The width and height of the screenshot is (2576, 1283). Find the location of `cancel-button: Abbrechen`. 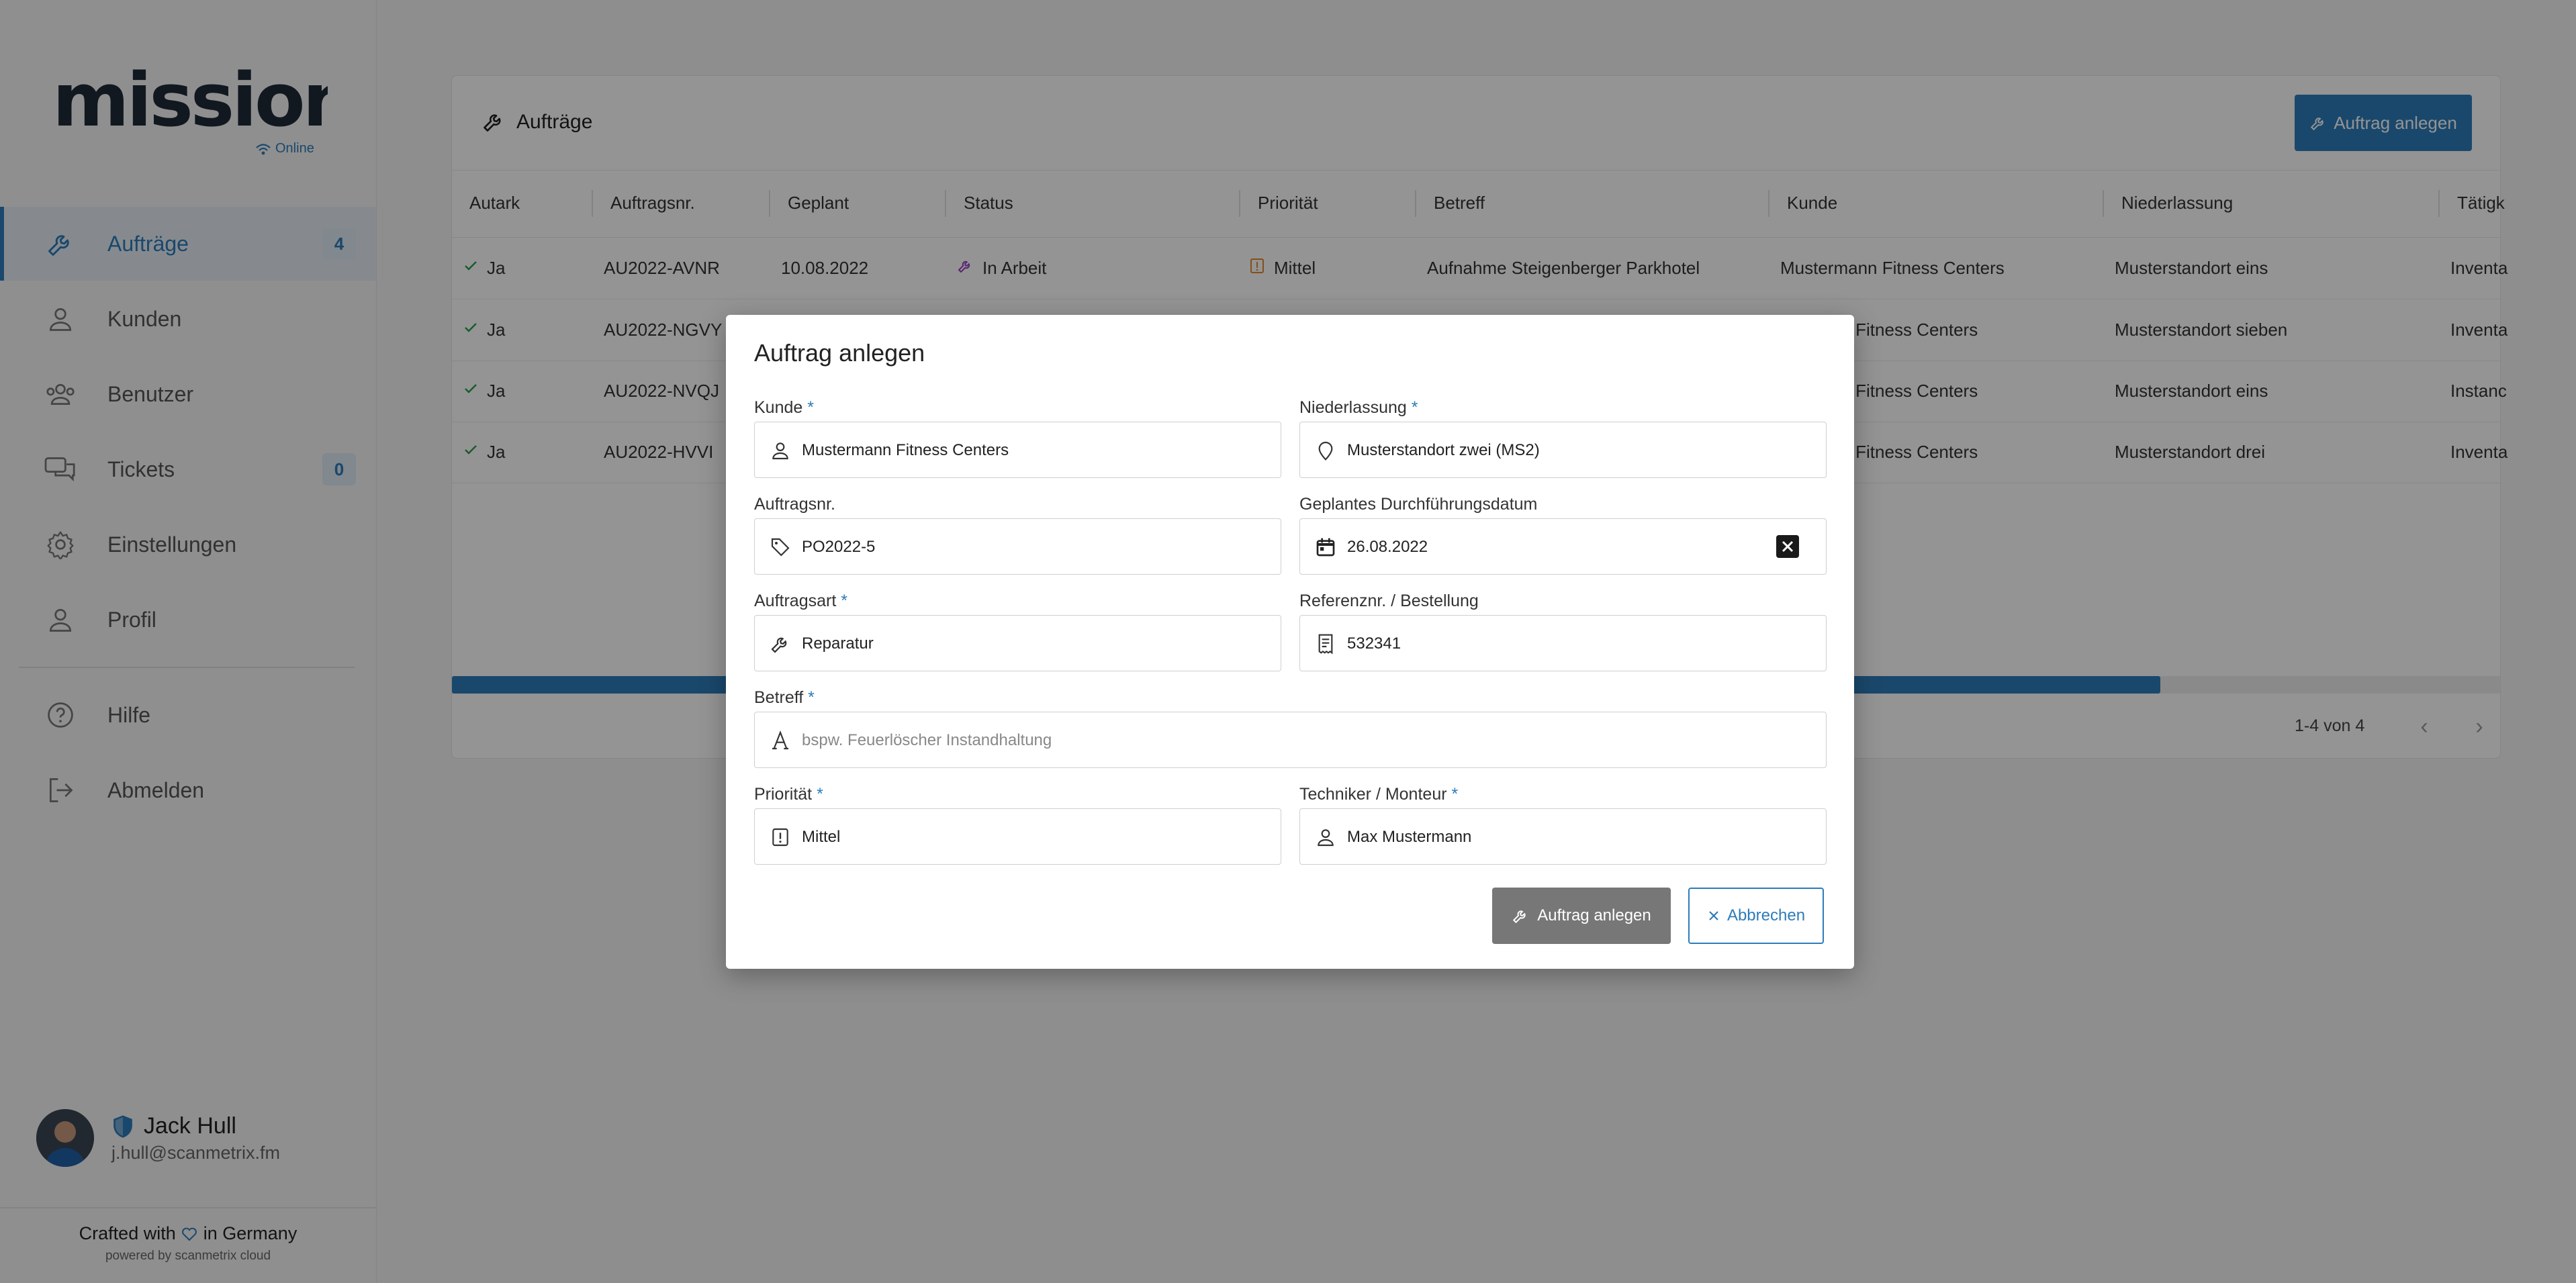

cancel-button: Abbrechen is located at coordinates (1756, 916).